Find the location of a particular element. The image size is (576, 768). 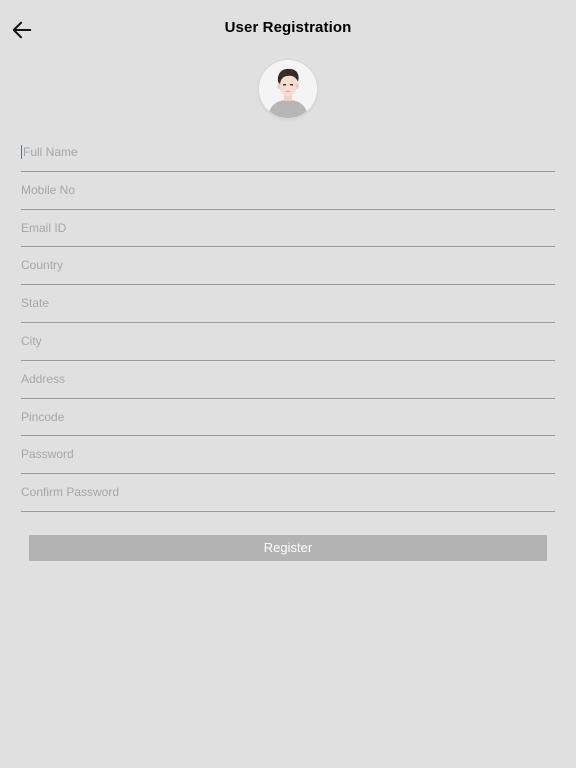

state-input is located at coordinates (288, 303).